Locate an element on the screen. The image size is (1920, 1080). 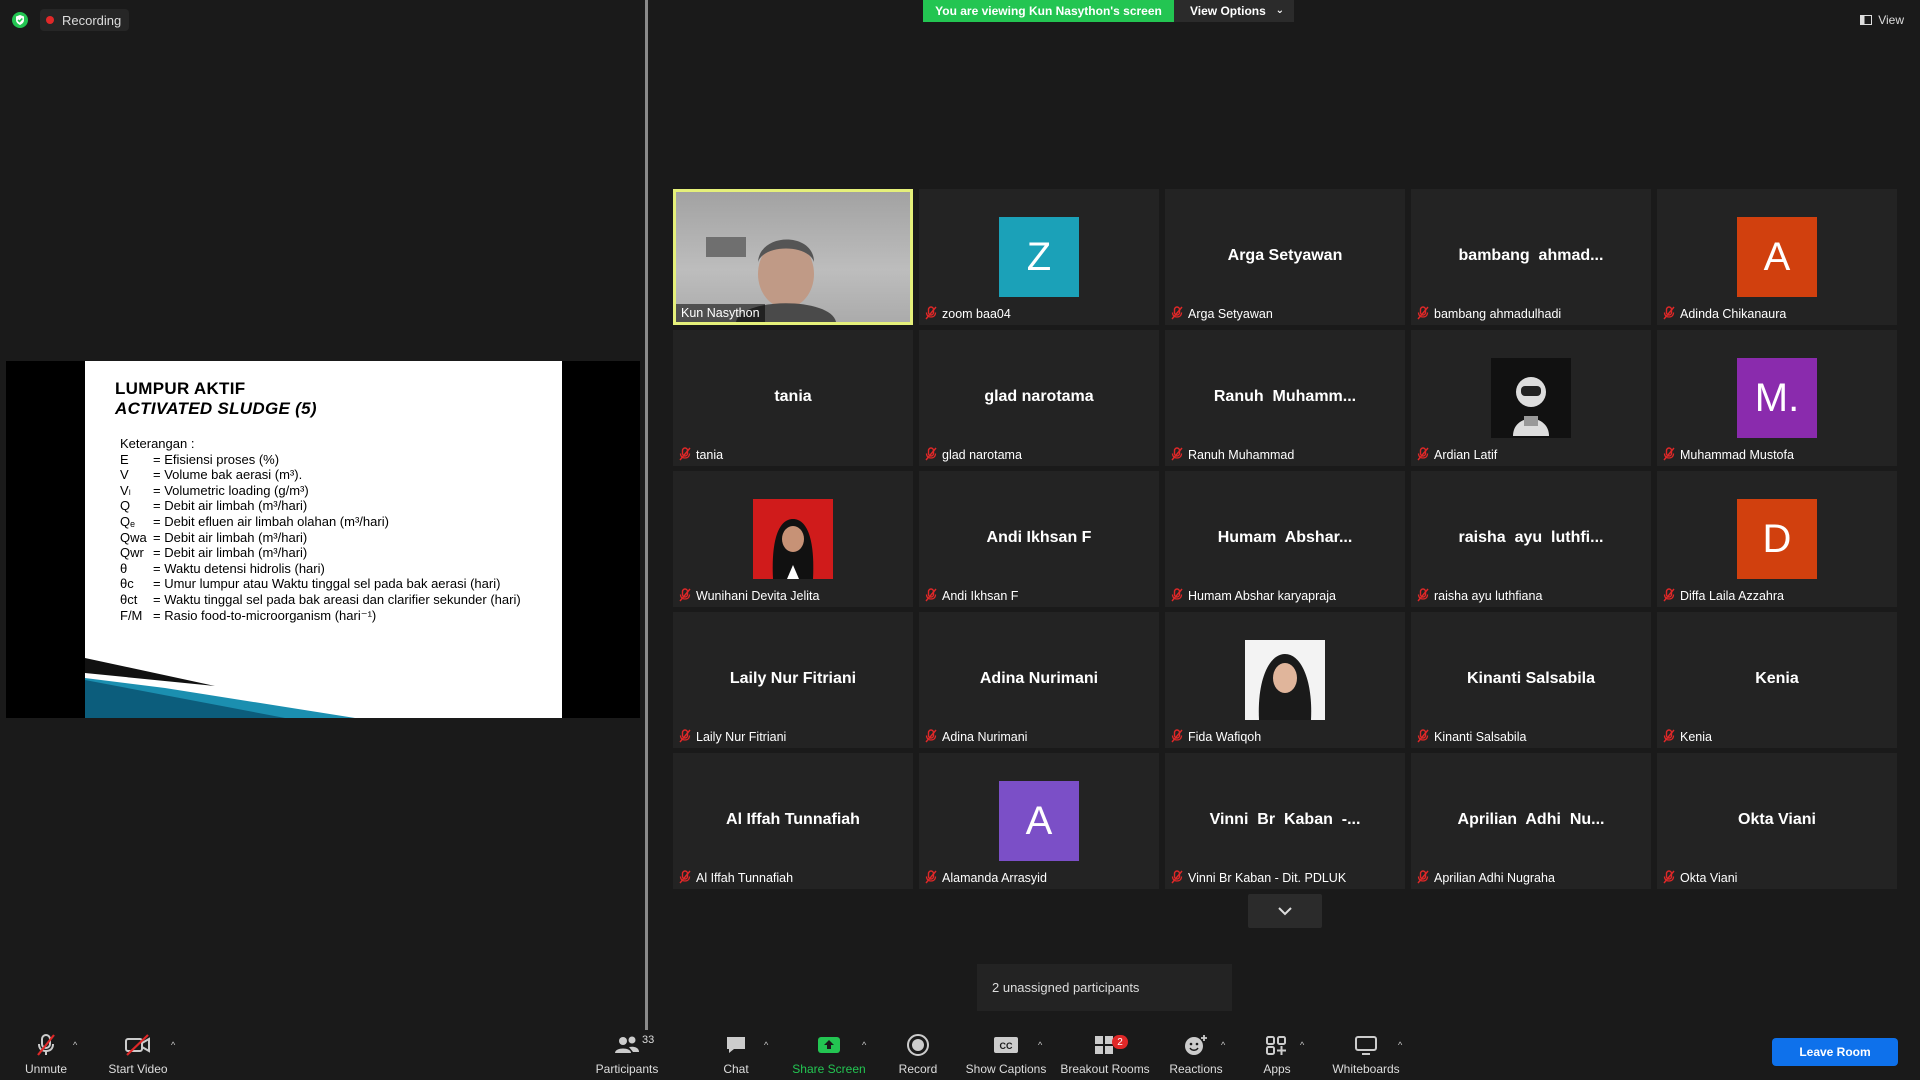
breakout-rooms-button: Breakout Rooms is located at coordinates (1105, 1055).